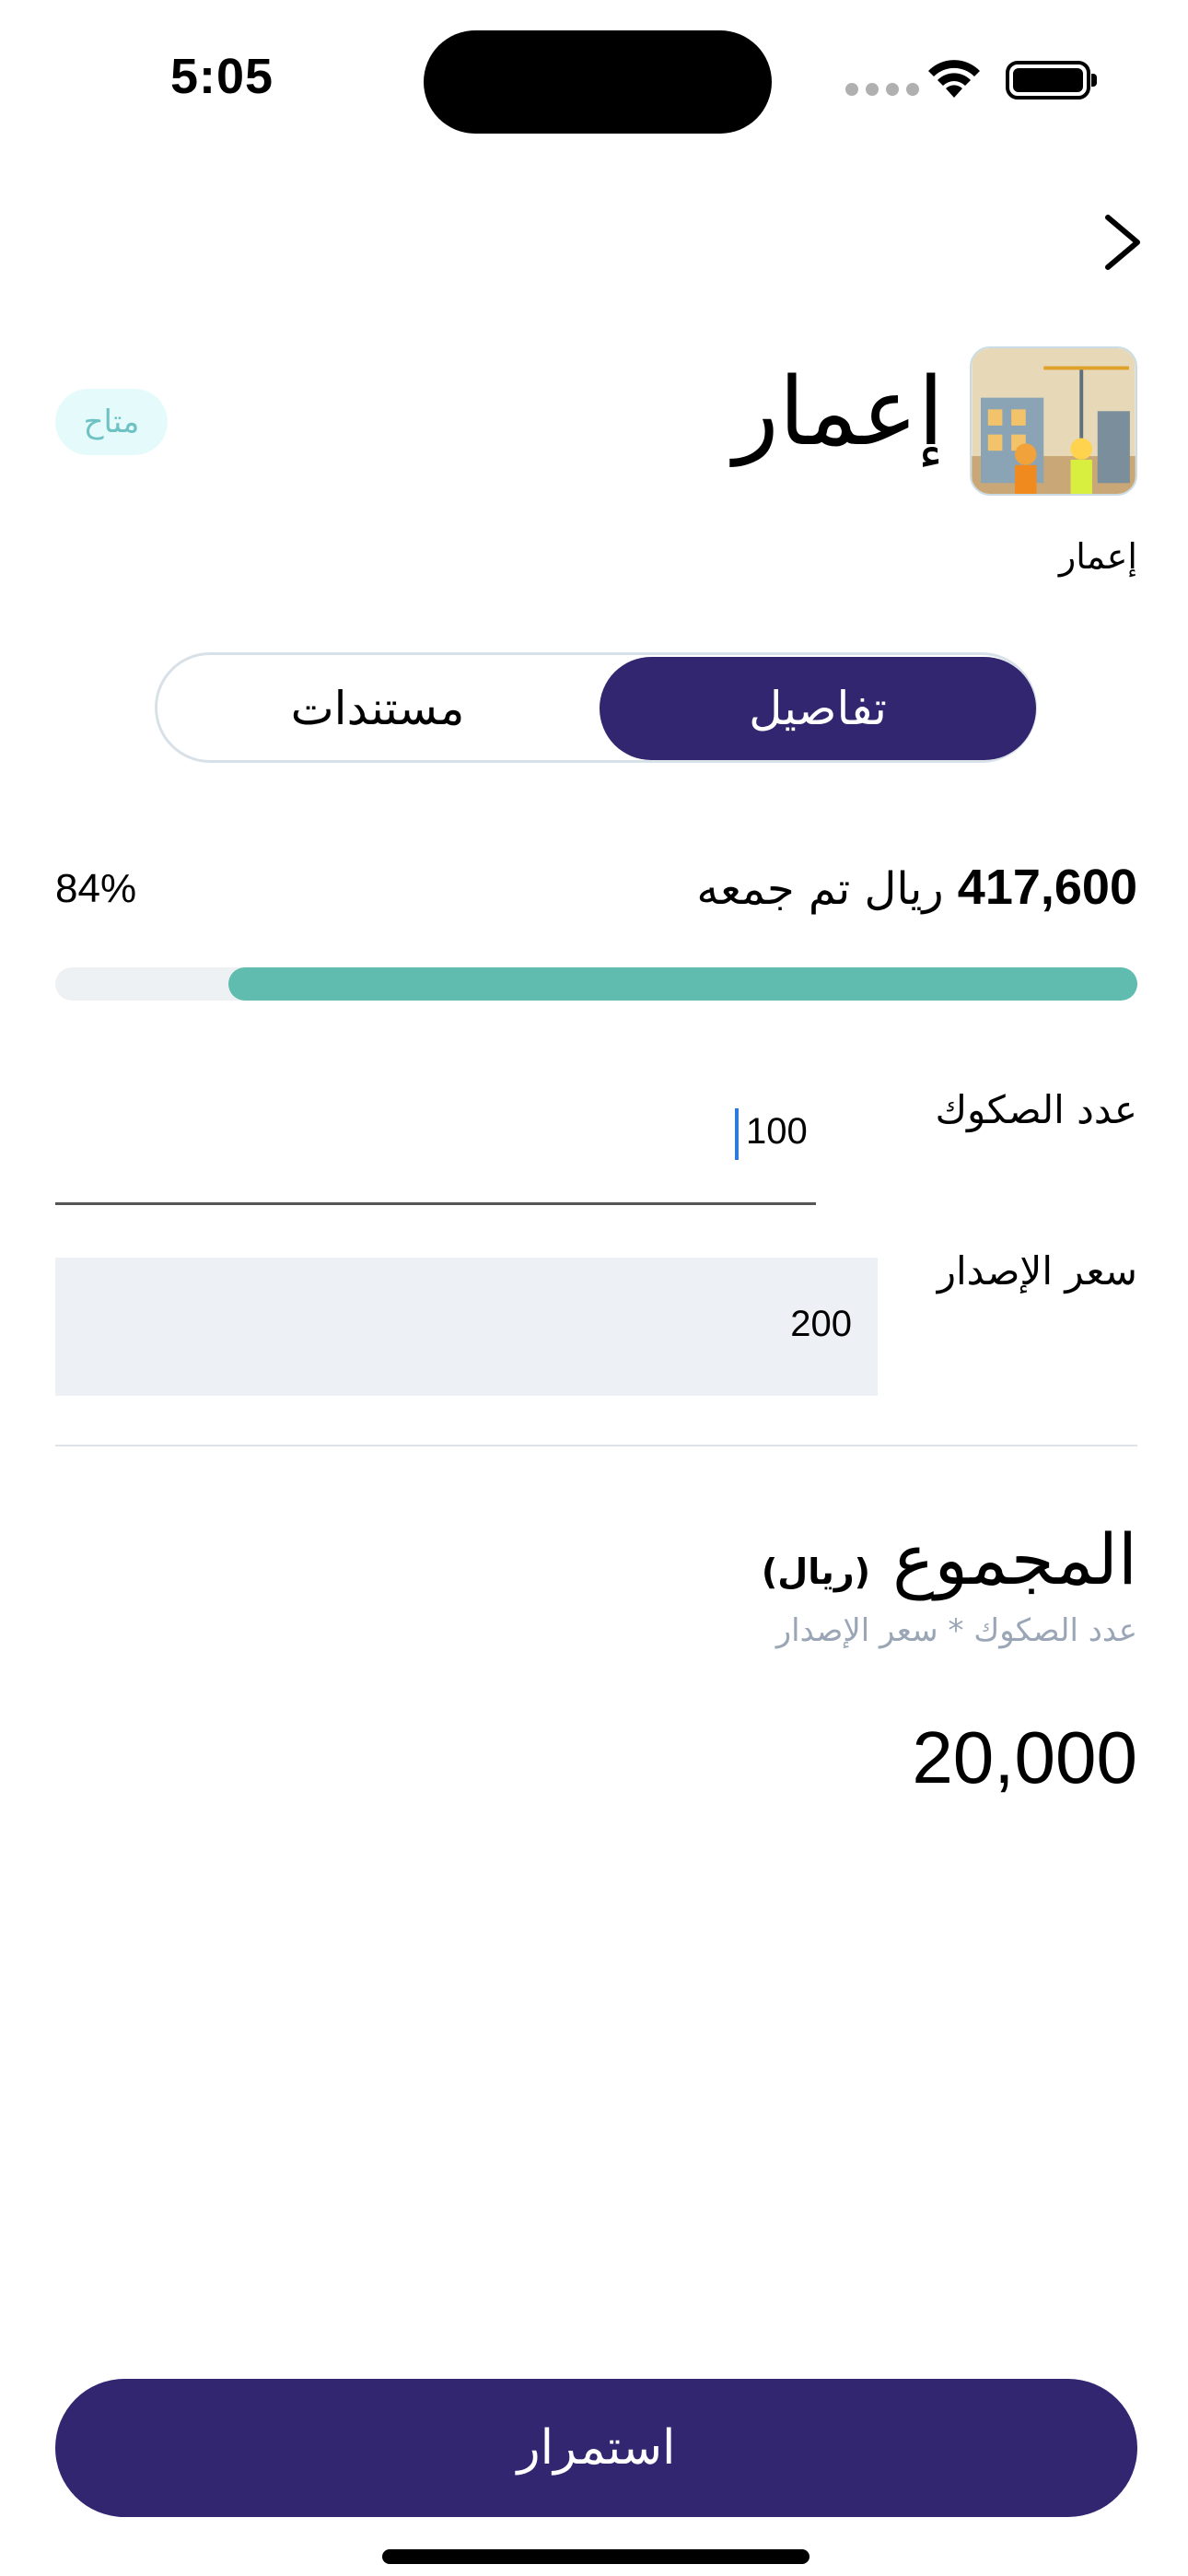 The width and height of the screenshot is (1188, 2576). I want to click on dynamic-island, so click(598, 82).